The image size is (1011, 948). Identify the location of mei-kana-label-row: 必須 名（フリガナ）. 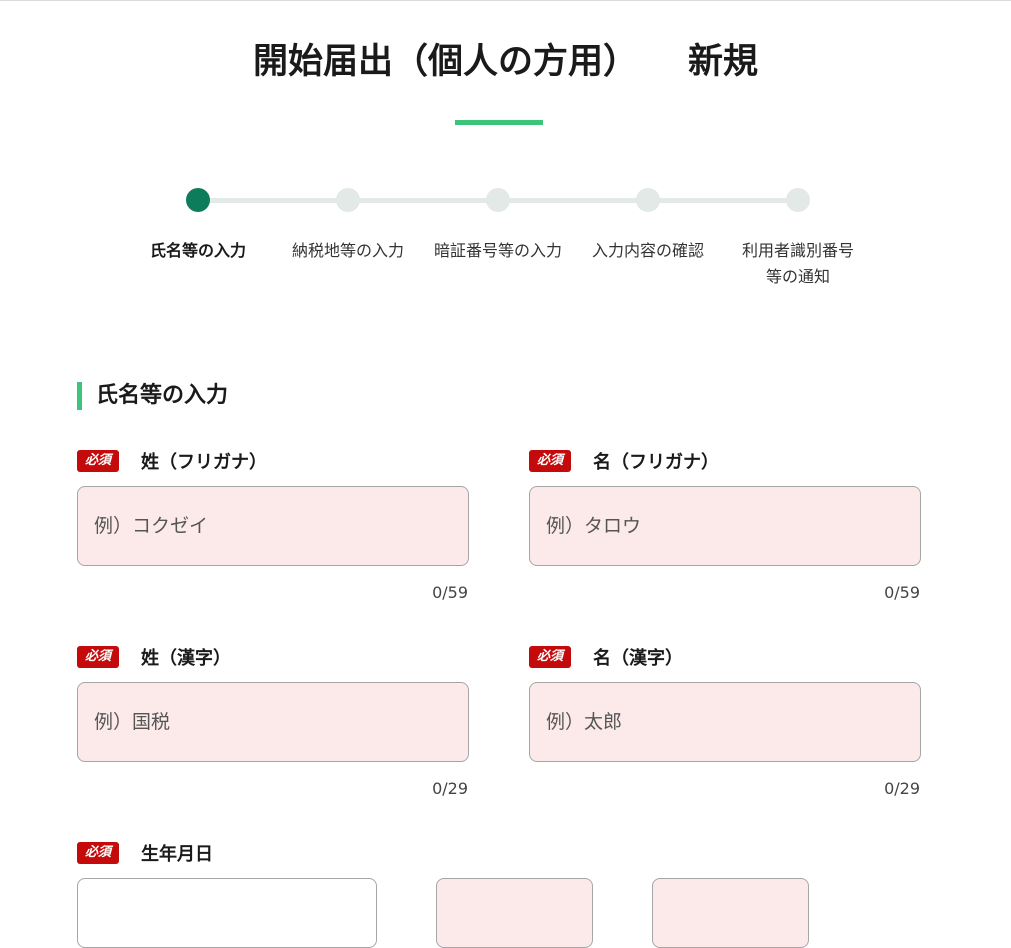
(624, 461).